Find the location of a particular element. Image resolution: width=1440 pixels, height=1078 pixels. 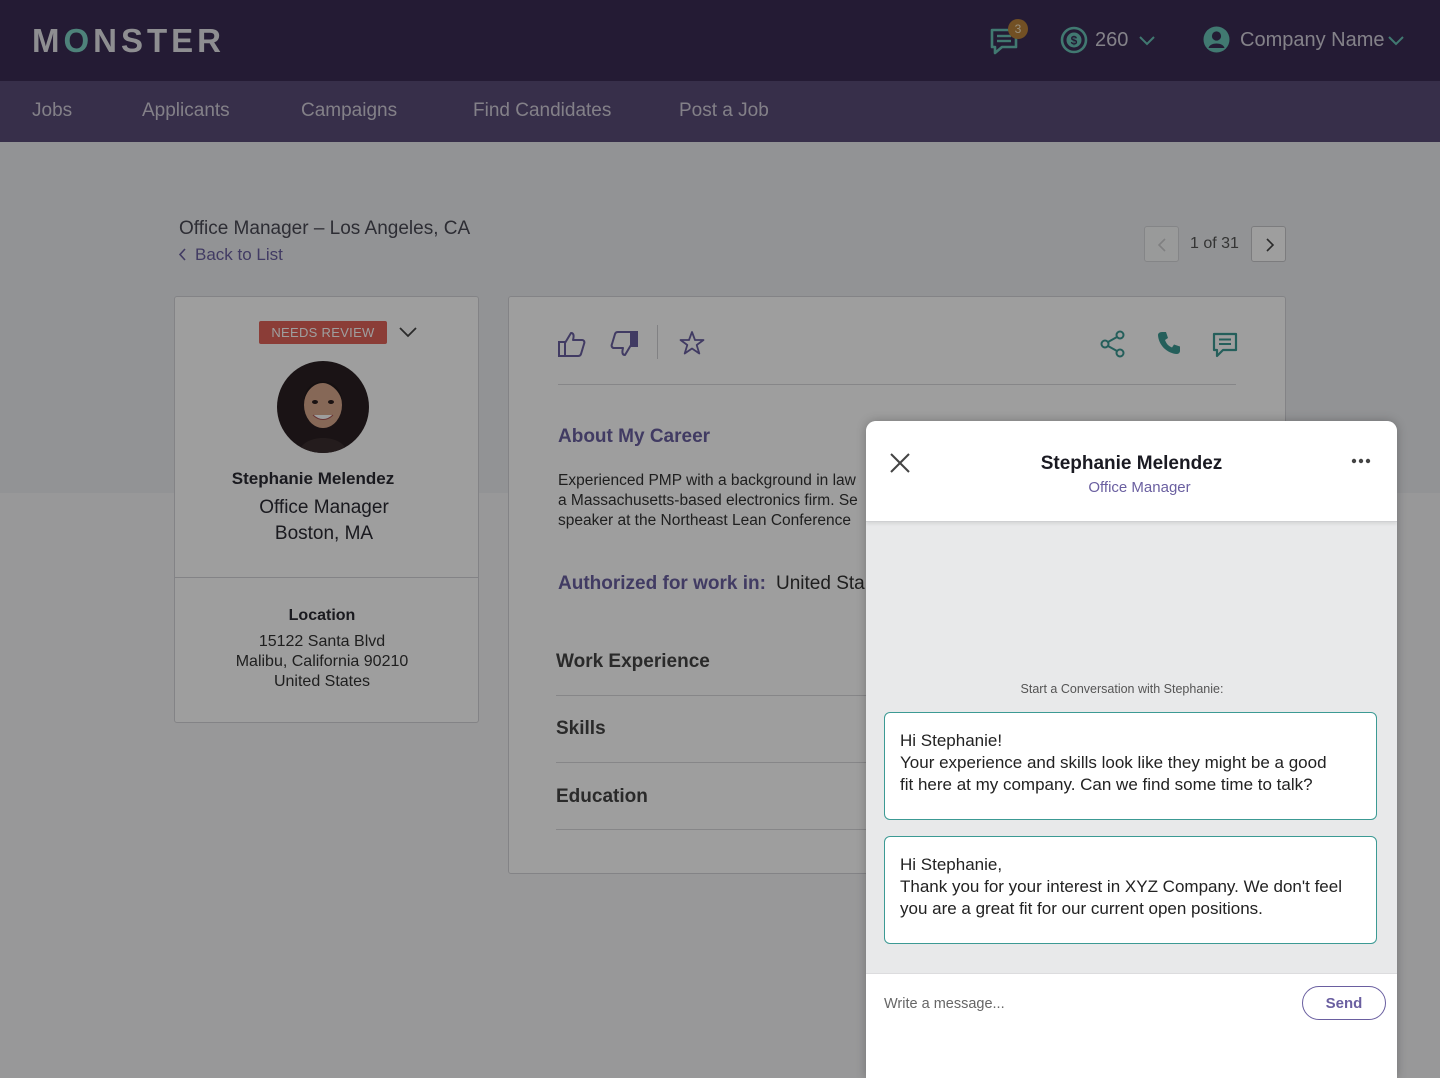

message-input is located at coordinates (1084, 1004).